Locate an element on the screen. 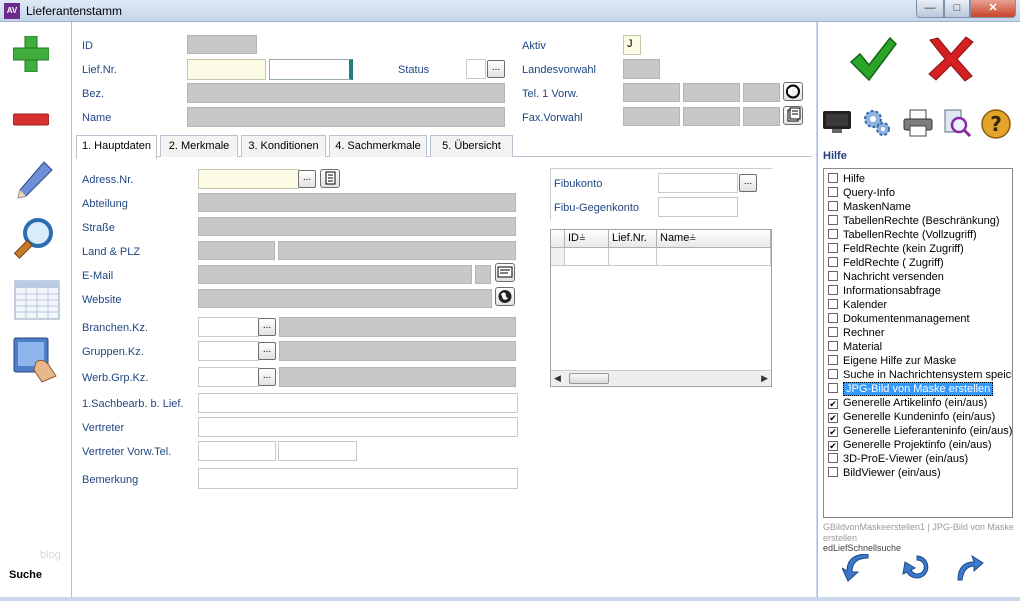 The height and width of the screenshot is (601, 1020). website-field is located at coordinates (345, 298).